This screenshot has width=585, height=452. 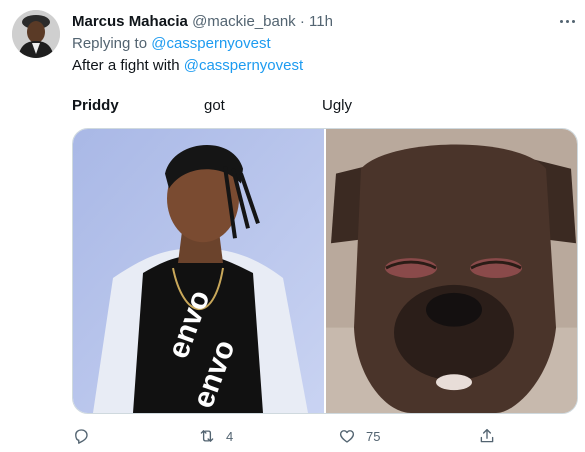 I want to click on replying-mention-link: @casspernyovest, so click(x=210, y=43).